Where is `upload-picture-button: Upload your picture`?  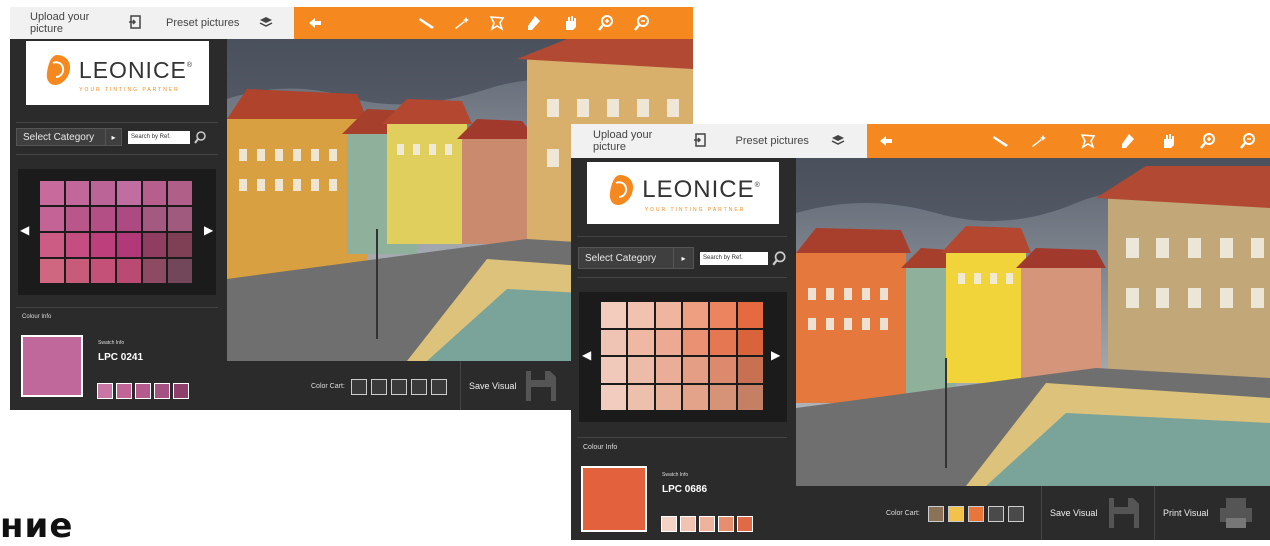 upload-picture-button: Upload your picture is located at coordinates (643, 141).